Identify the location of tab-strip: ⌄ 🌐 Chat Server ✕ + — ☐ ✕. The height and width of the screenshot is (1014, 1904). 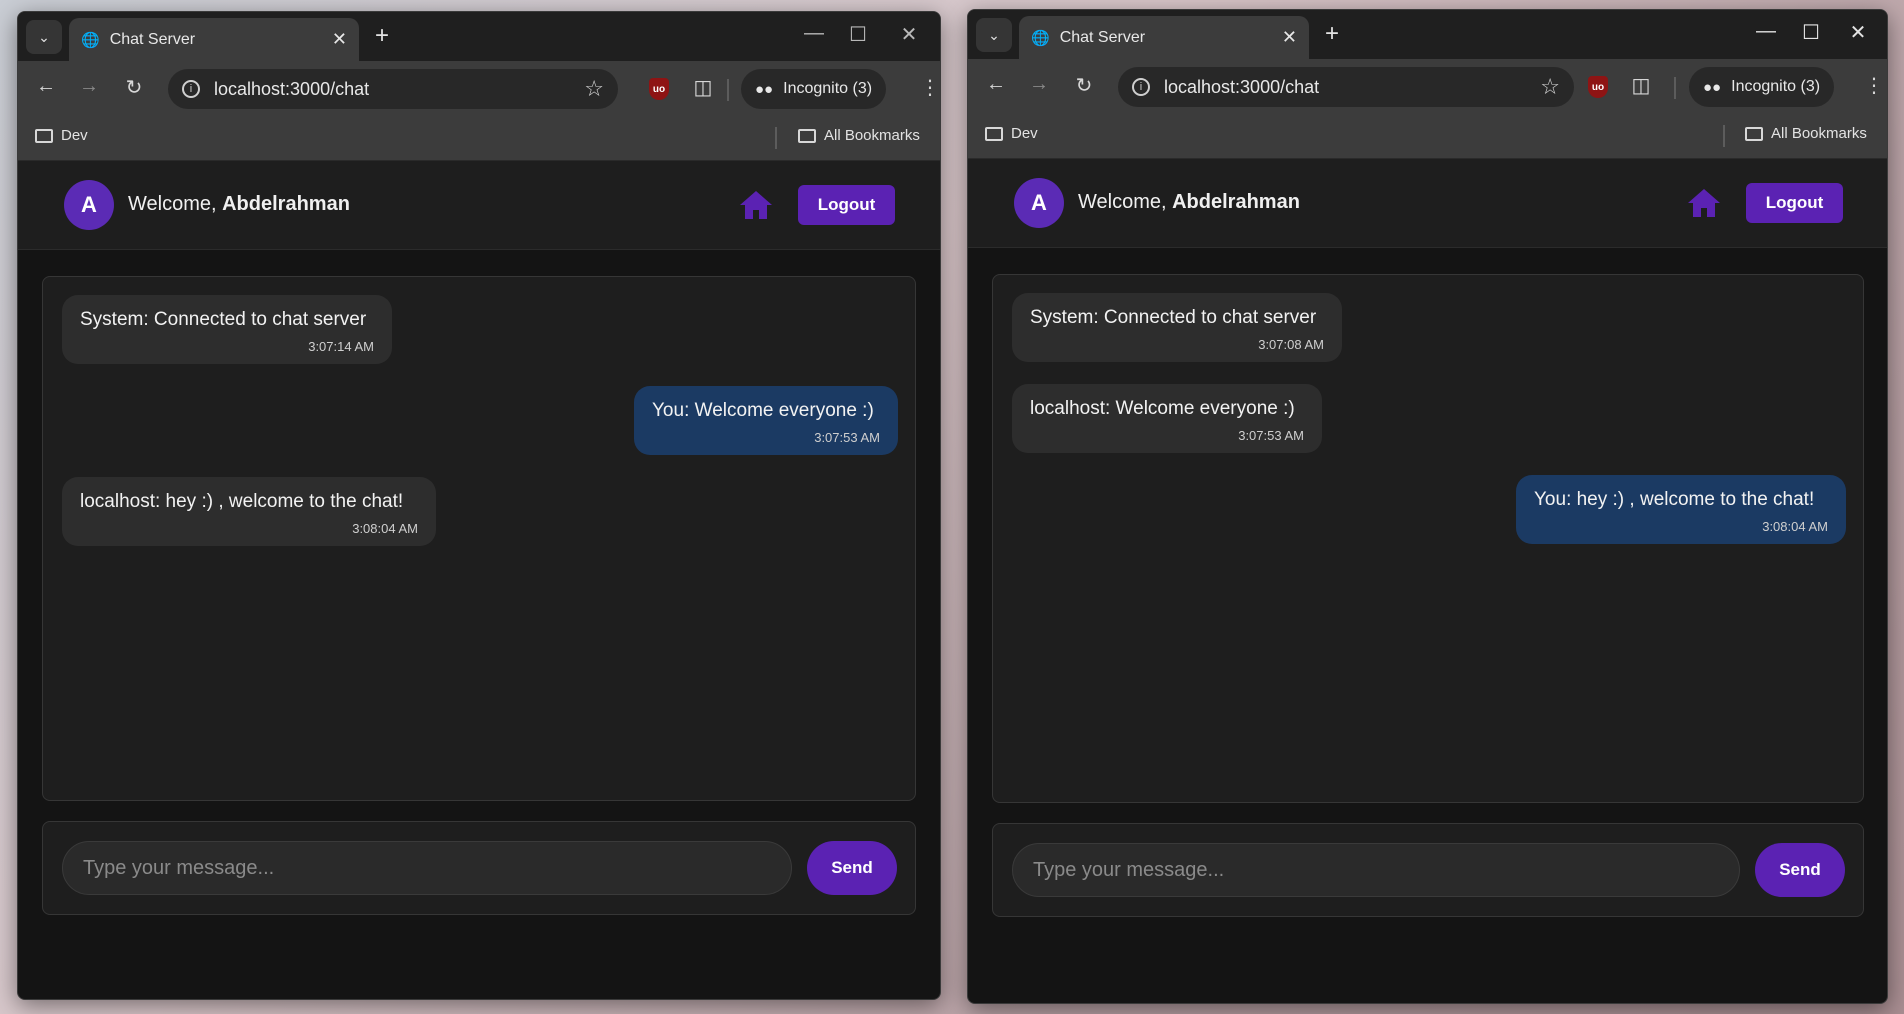
(479, 36).